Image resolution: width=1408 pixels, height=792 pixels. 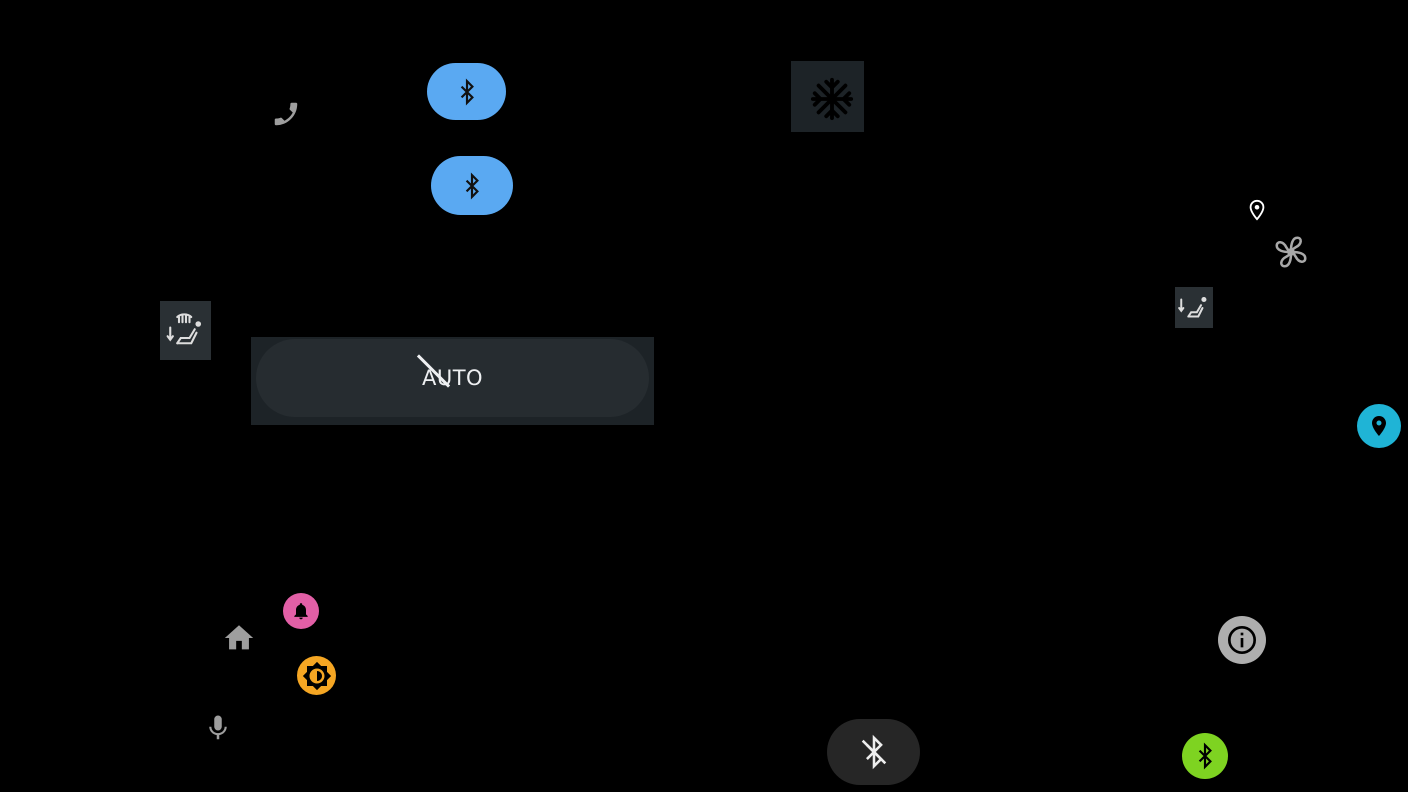 I want to click on info-button, so click(x=1242, y=640).